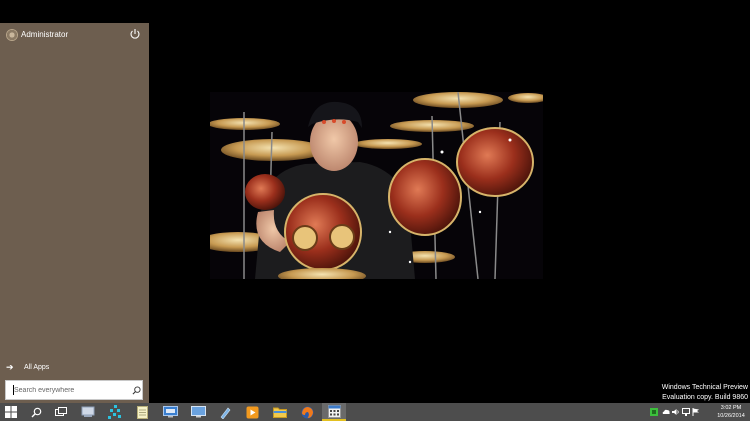 Image resolution: width=750 pixels, height=421 pixels. I want to click on user-avatar, so click(12, 35).